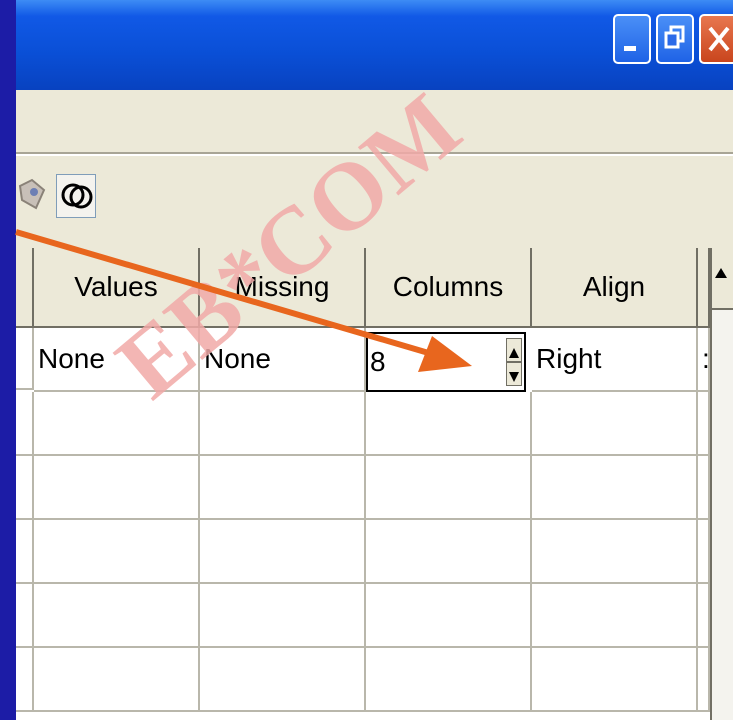 This screenshot has height=720, width=733. I want to click on use-sets-icon, so click(77, 196).